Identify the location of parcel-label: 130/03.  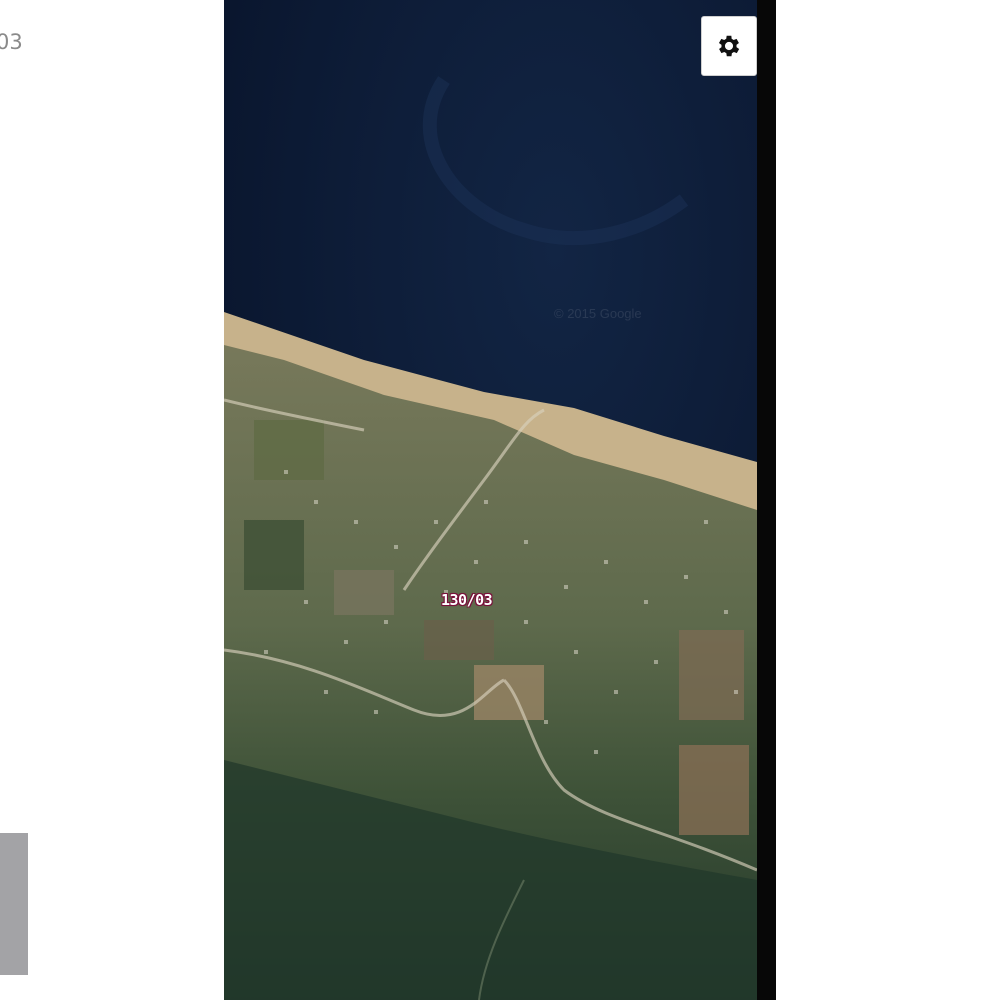
(467, 600).